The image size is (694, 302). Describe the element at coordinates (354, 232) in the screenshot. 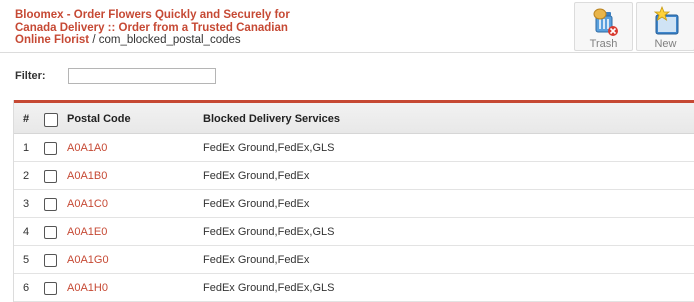

I see `table-row: 4 A0A1E0 FedEx Ground,FedEx,GLS` at that location.